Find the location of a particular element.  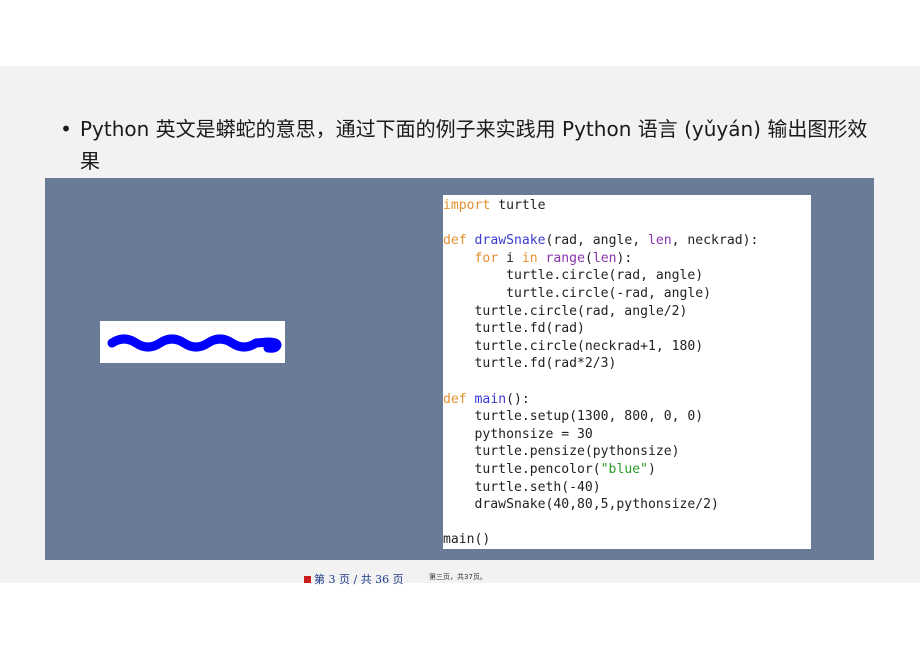

code-token: for is located at coordinates (486, 258).